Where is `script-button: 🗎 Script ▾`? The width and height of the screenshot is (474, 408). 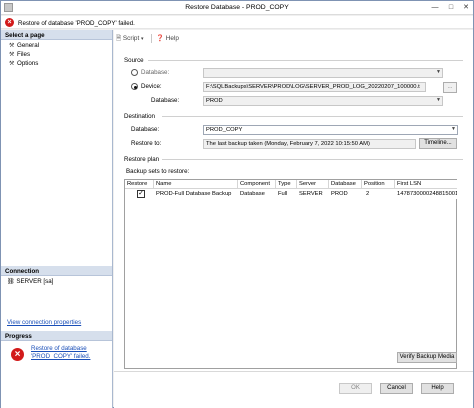 script-button: 🗎 Script ▾ is located at coordinates (130, 39).